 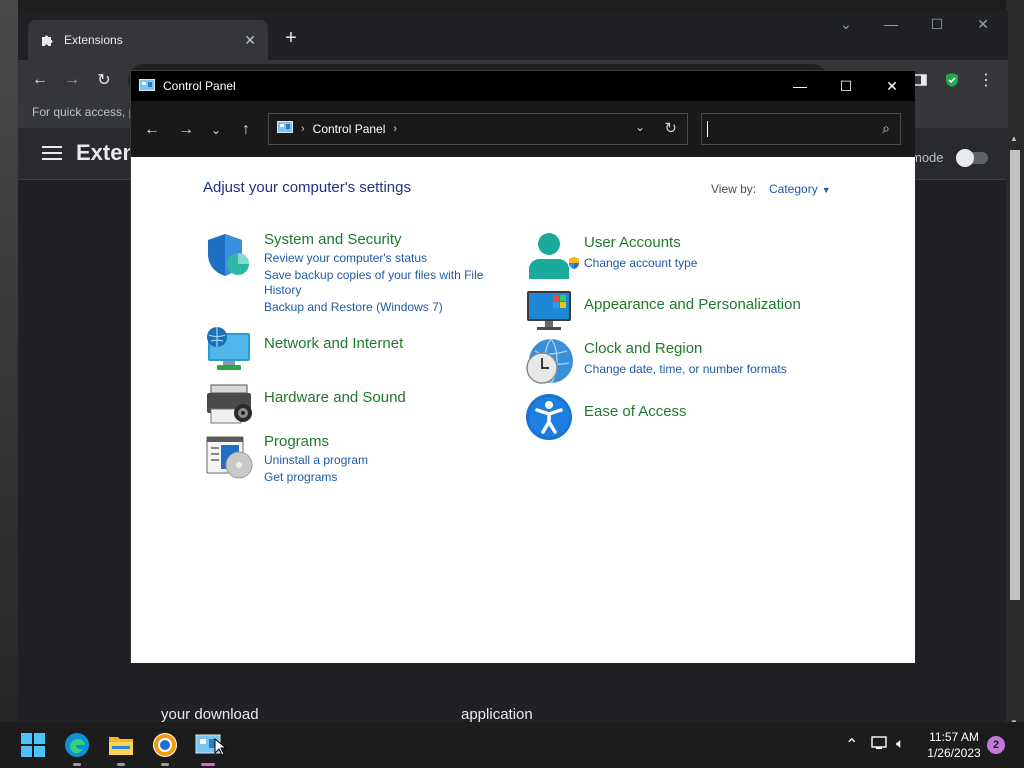 What do you see at coordinates (1015, 375) in the screenshot?
I see `scrollbar-thumb` at bounding box center [1015, 375].